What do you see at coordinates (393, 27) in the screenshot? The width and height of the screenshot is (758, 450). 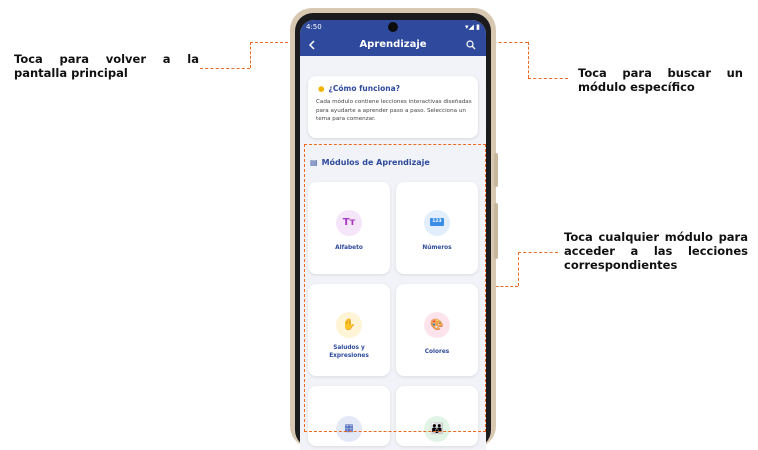 I see `front-camera` at bounding box center [393, 27].